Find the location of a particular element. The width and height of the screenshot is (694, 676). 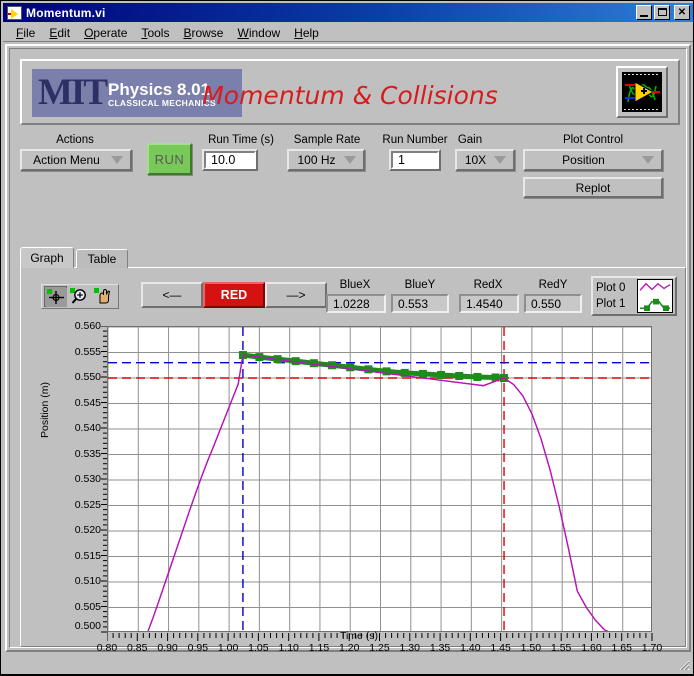

y-tick-label: 0.525 is located at coordinates (87, 504).